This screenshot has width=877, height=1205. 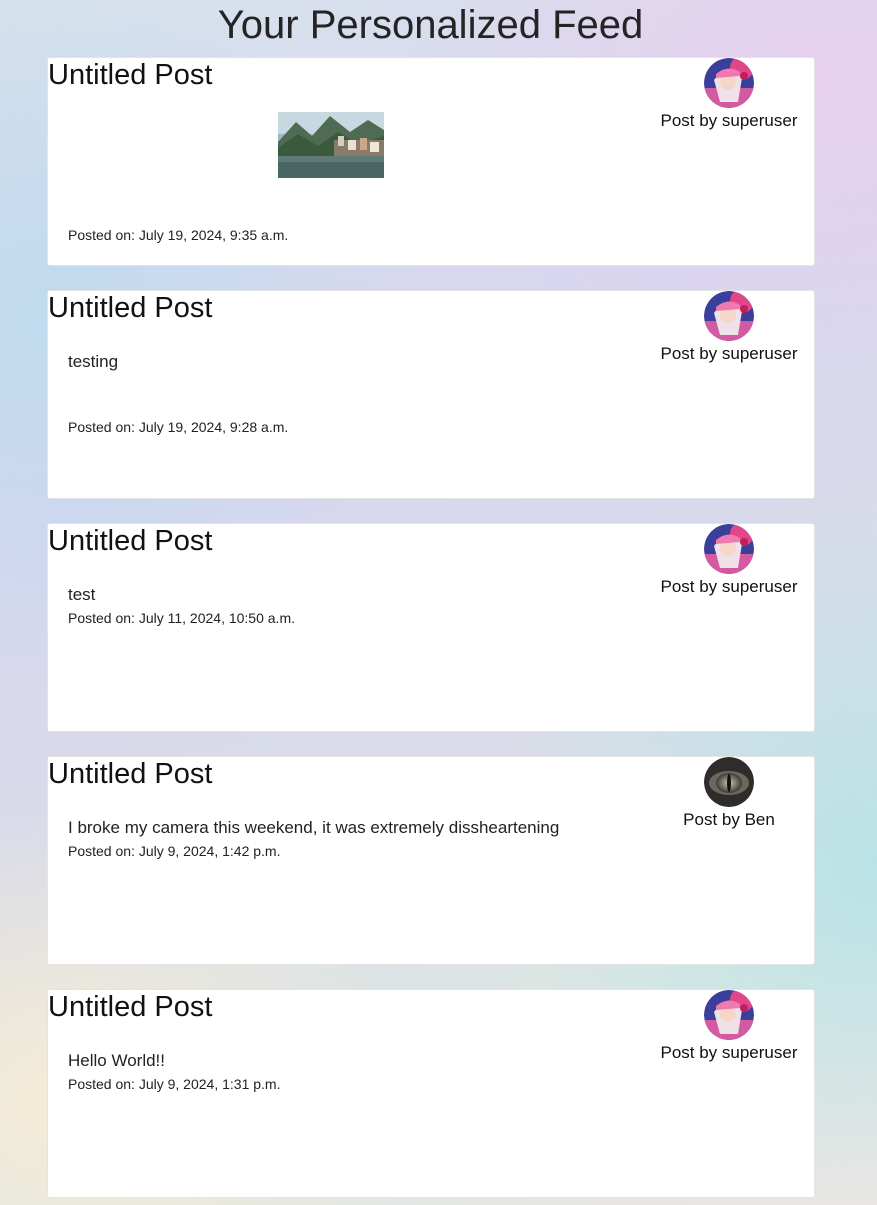 What do you see at coordinates (430, 25) in the screenshot?
I see `page-title: Your Personalized Feed` at bounding box center [430, 25].